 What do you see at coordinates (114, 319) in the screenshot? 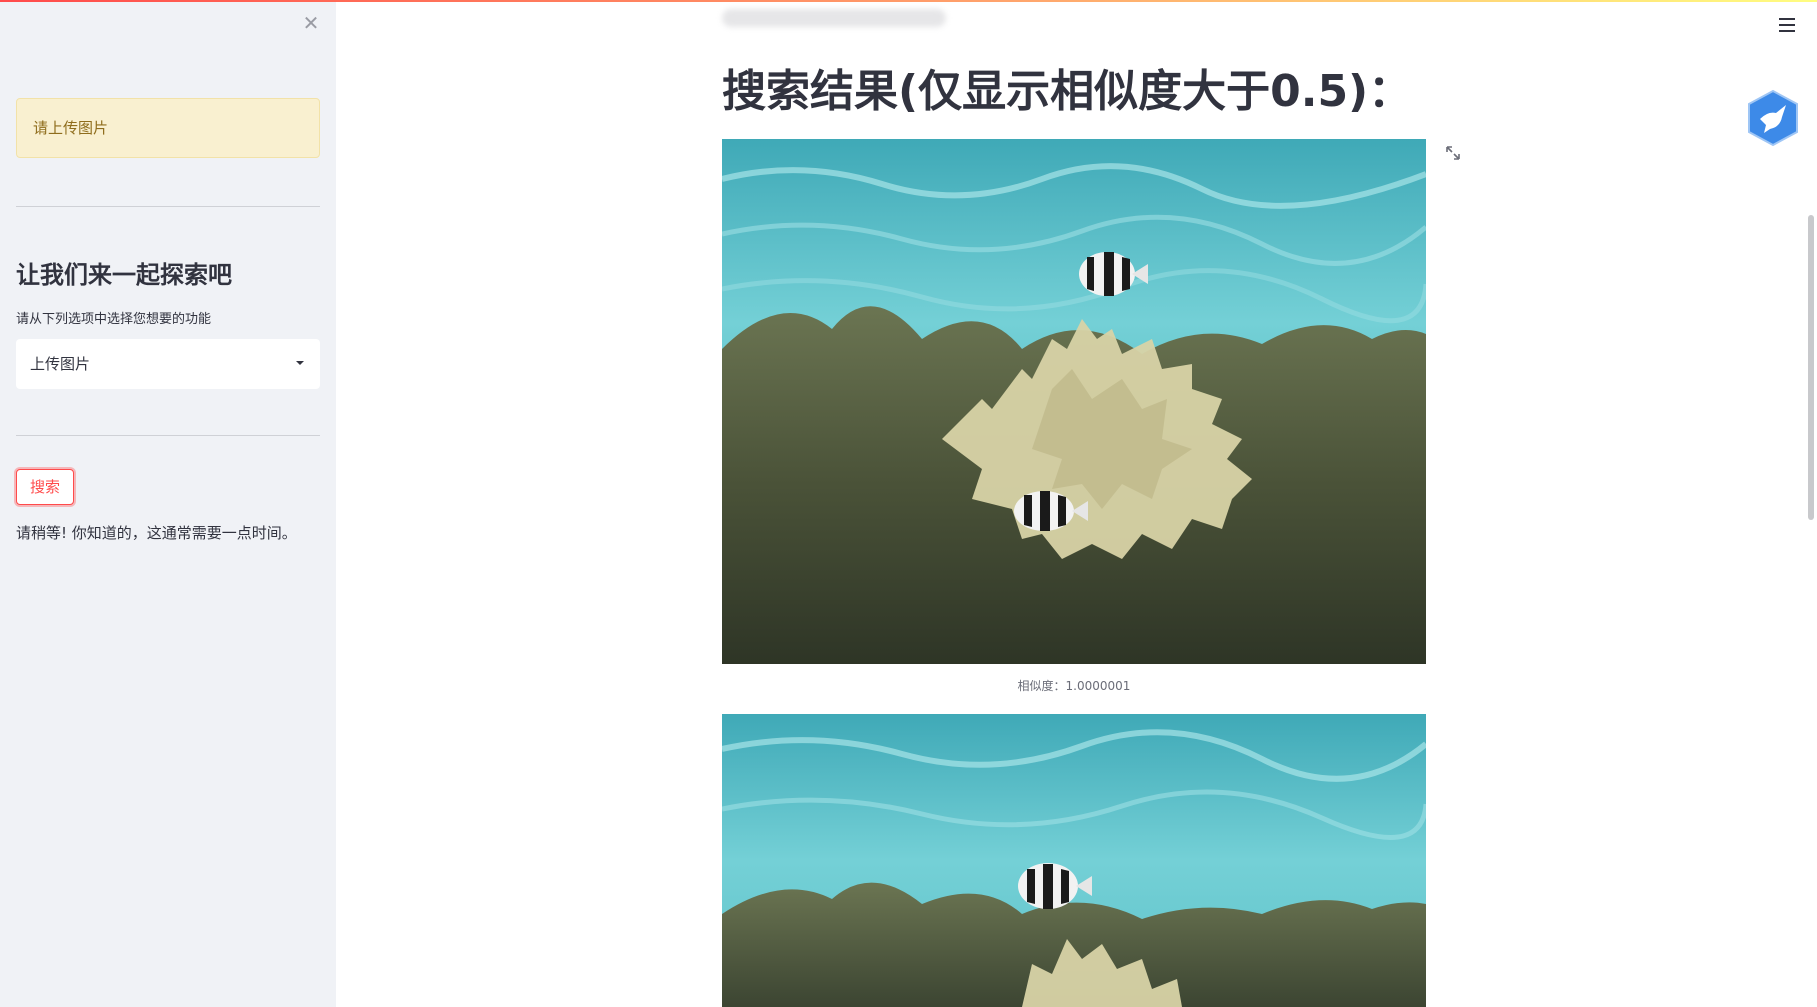
I see `function-select-label: 请从下列选项中选择您想要的功能` at bounding box center [114, 319].